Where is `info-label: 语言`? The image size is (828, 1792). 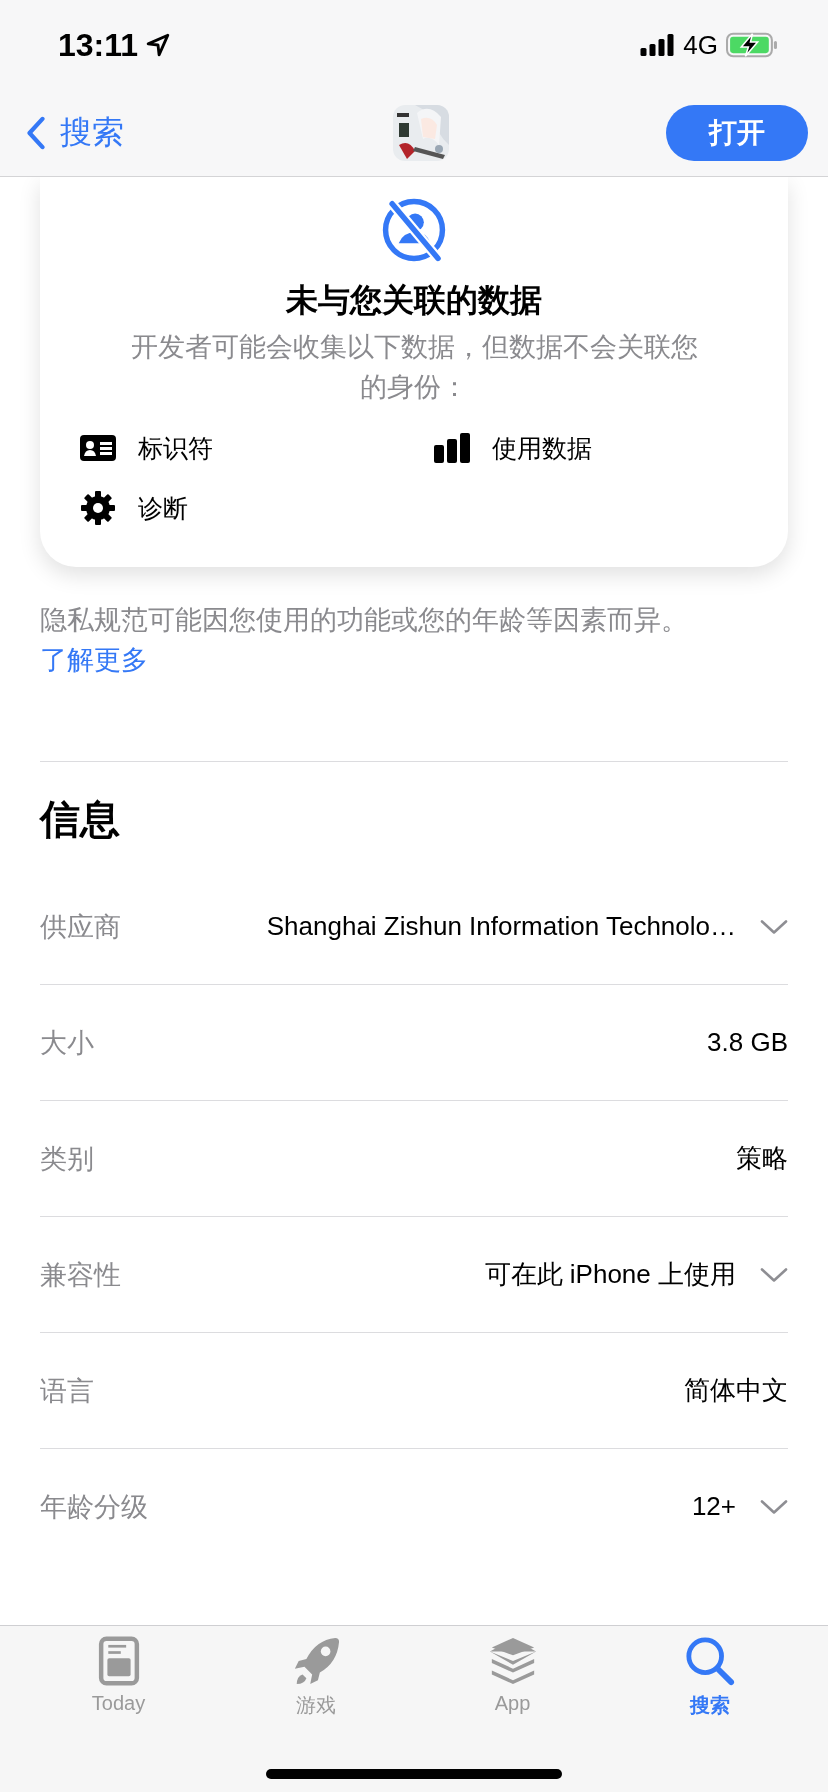
info-label: 语言 is located at coordinates (67, 1391).